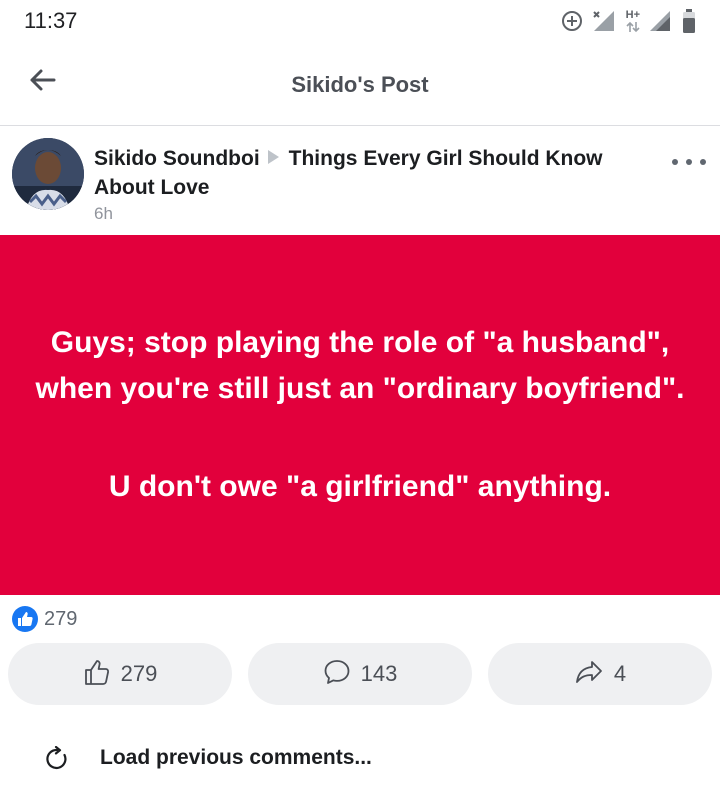 This screenshot has height=810, width=720. I want to click on page-title: Sikido's Post, so click(360, 84).